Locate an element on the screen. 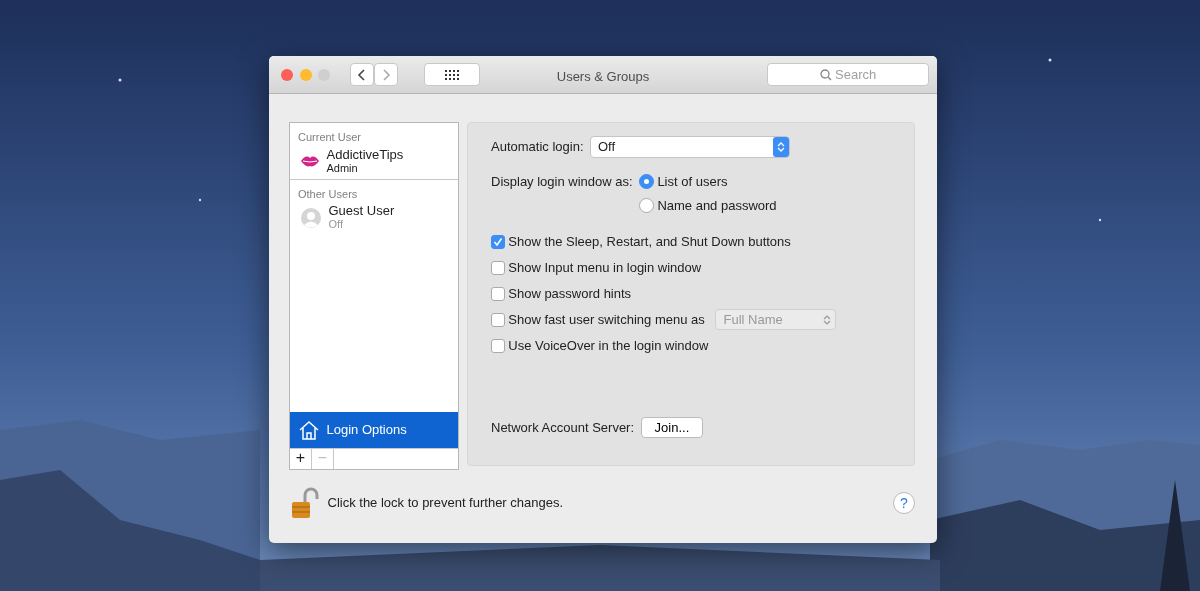 The image size is (1200, 591). user-role: Off is located at coordinates (336, 224).